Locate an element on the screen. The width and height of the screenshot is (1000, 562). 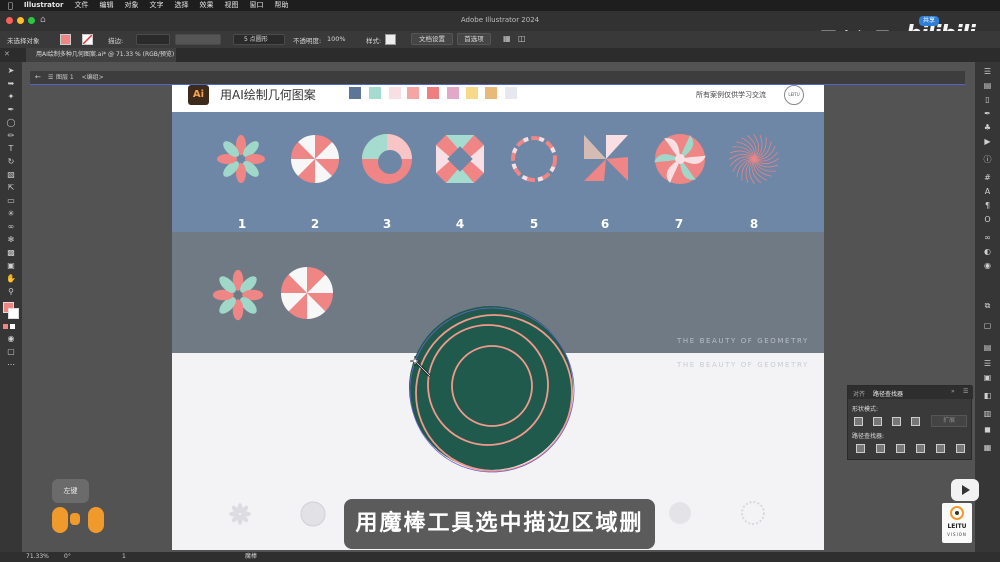
work-flower is located at coordinates (238, 295).